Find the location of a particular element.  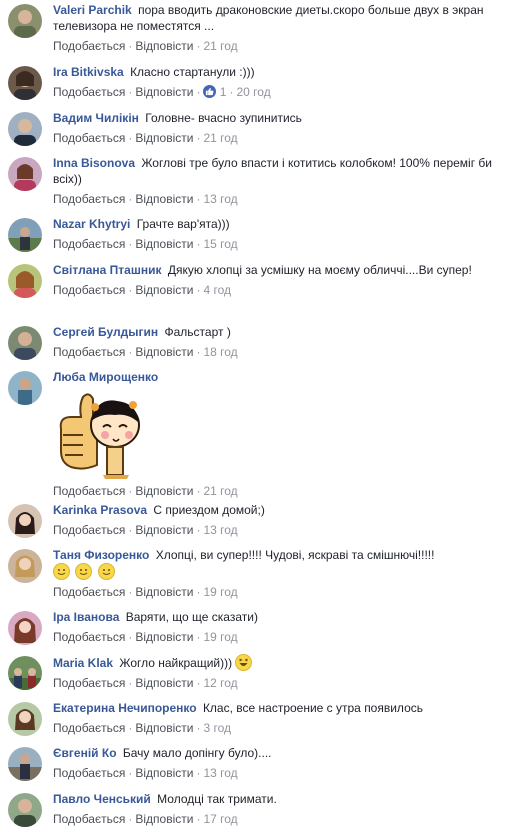

comment-actions: Подобається · Відповісти · 4 год is located at coordinates (142, 290).